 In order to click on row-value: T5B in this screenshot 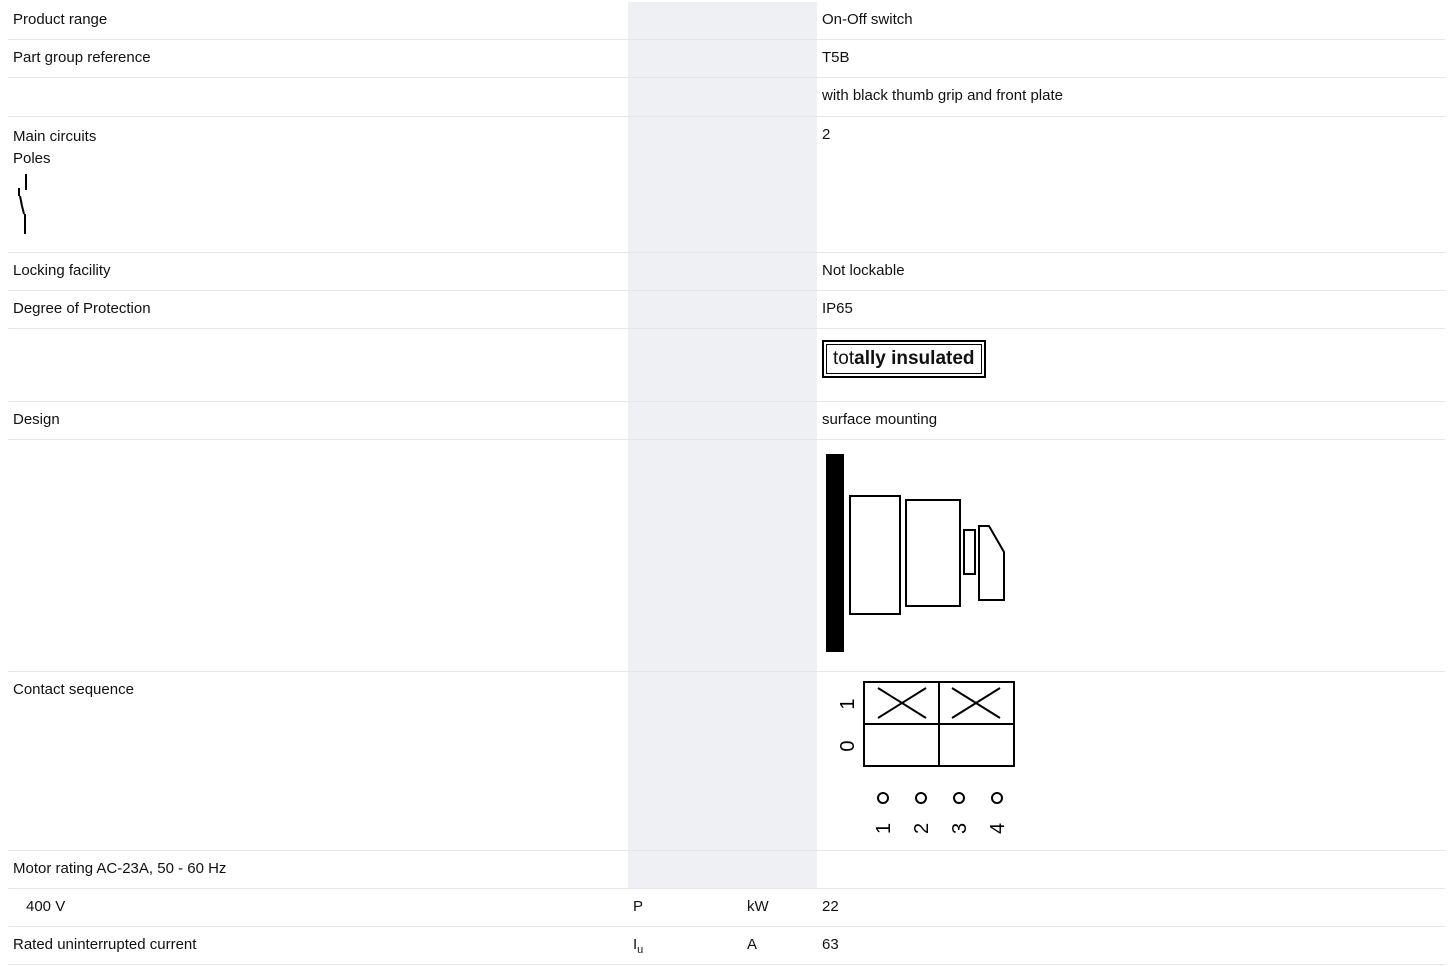, I will do `click(836, 57)`.